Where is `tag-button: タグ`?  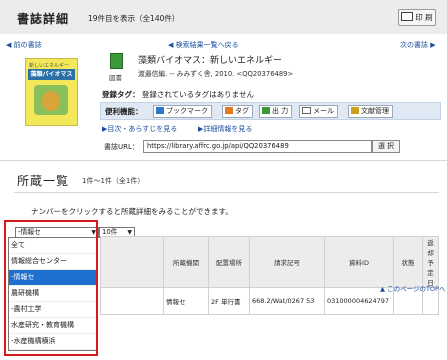
tag-button: タグ is located at coordinates (237, 111).